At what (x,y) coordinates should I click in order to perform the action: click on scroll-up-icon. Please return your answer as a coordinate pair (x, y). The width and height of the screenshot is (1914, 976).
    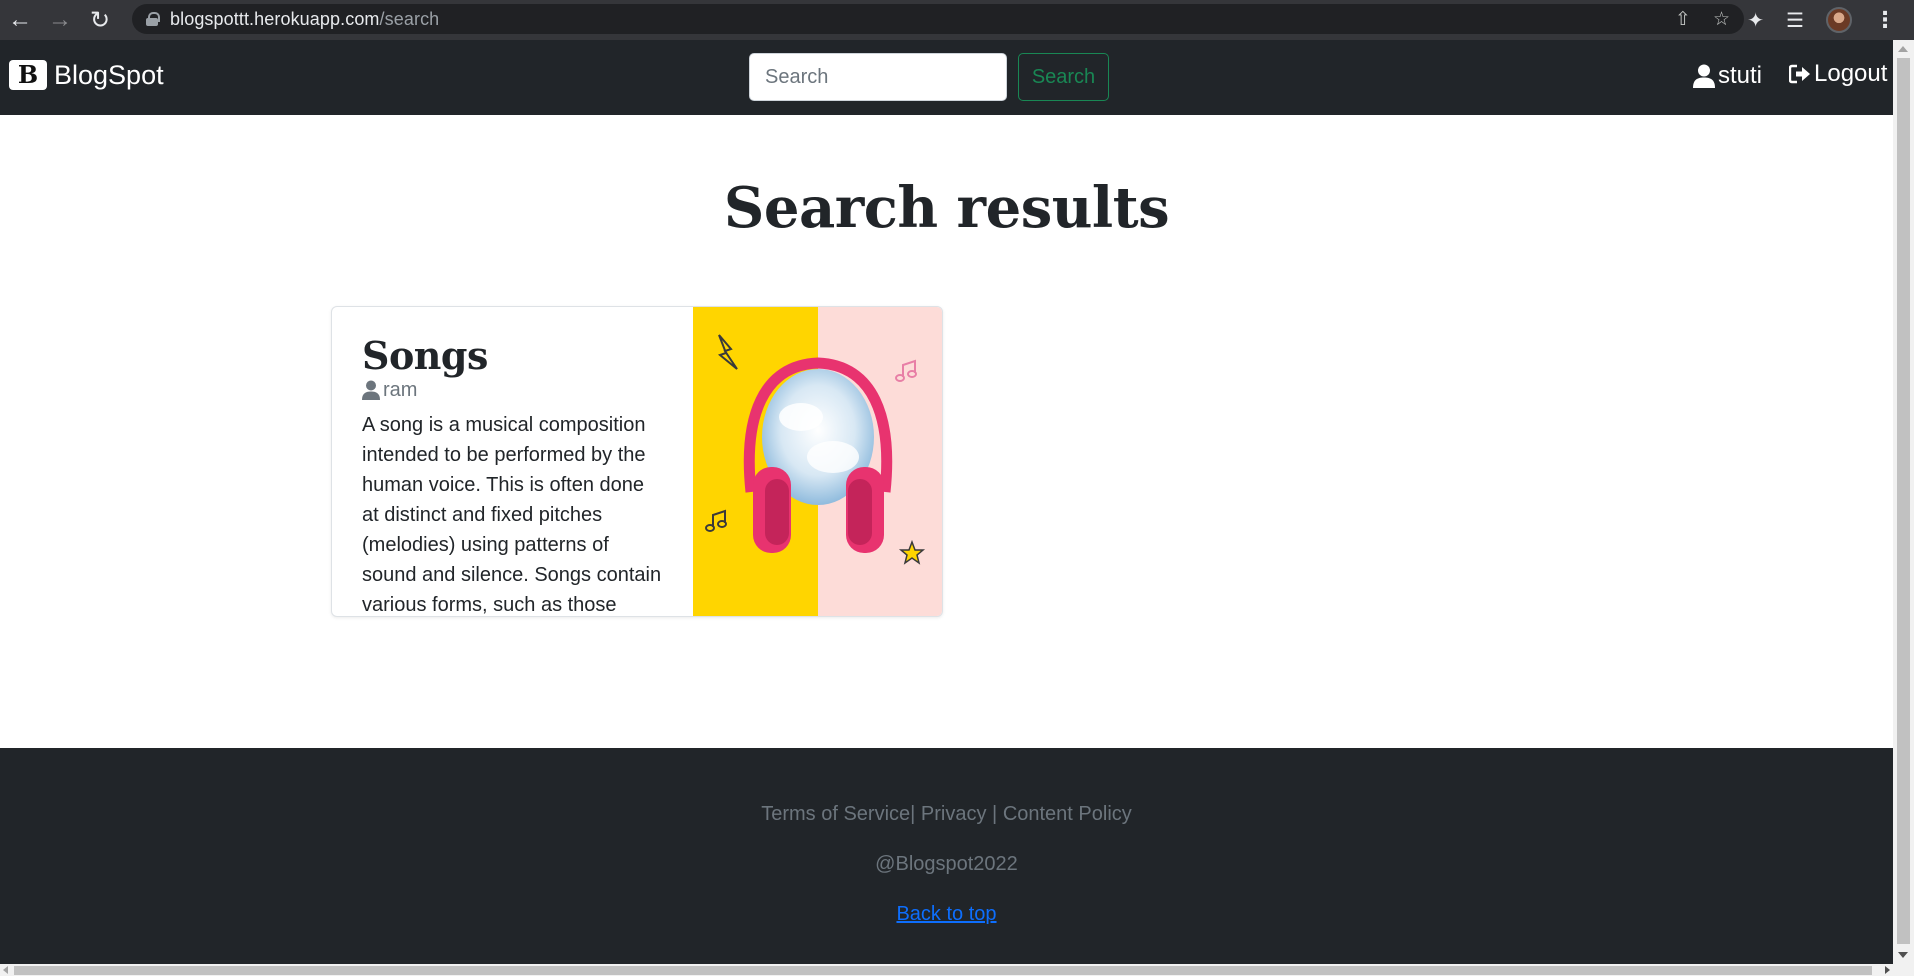
    Looking at the image, I should click on (1903, 49).